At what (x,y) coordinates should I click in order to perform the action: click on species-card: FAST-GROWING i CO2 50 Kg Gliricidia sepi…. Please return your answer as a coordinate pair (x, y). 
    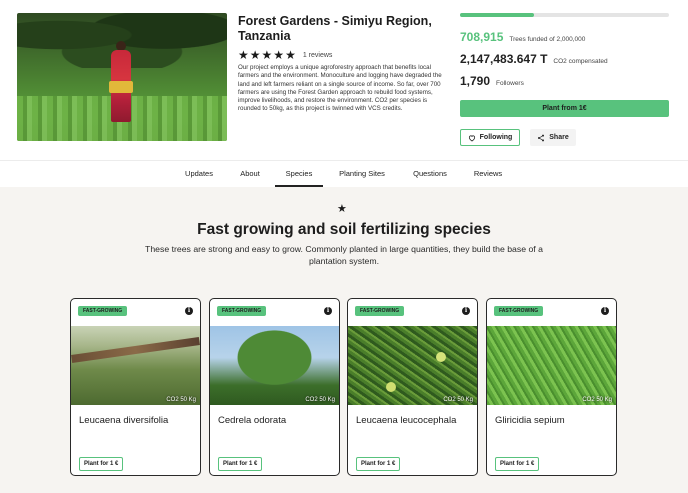
    Looking at the image, I should click on (551, 387).